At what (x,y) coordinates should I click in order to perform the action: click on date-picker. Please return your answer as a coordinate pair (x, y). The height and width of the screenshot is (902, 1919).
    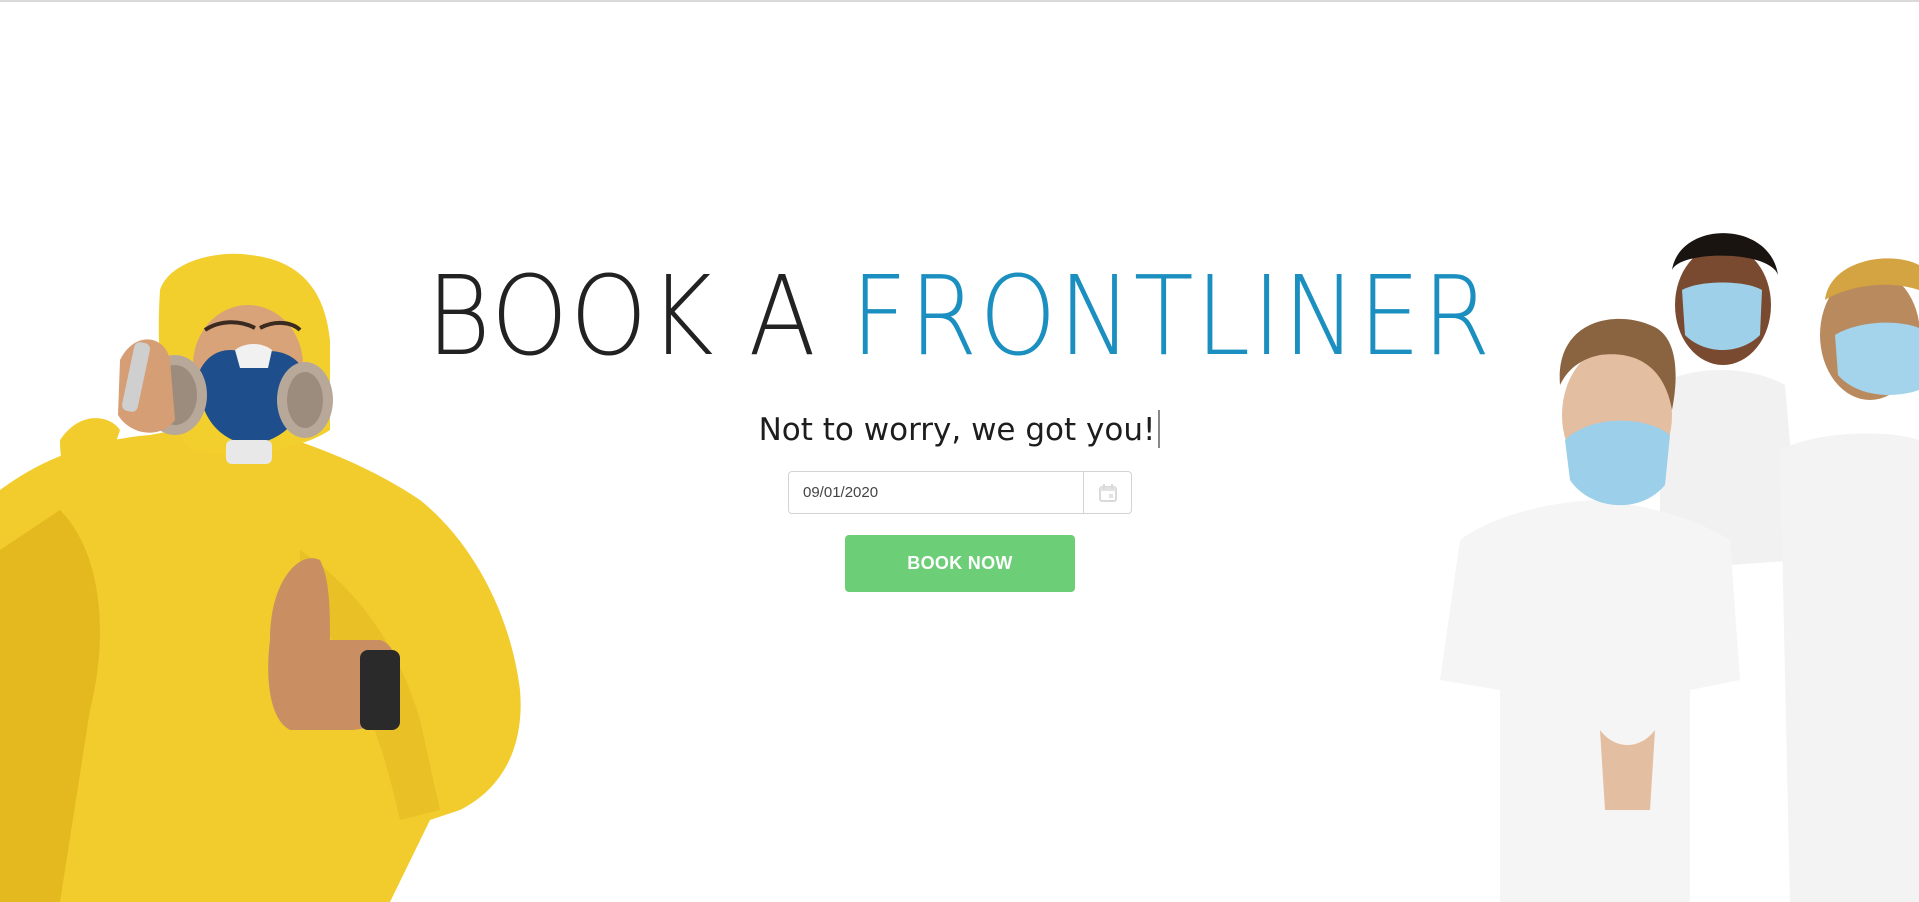
    Looking at the image, I should click on (960, 492).